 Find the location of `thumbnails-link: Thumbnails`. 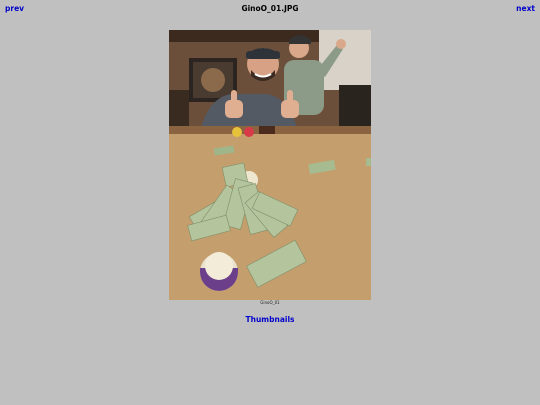

thumbnails-link: Thumbnails is located at coordinates (270, 319).